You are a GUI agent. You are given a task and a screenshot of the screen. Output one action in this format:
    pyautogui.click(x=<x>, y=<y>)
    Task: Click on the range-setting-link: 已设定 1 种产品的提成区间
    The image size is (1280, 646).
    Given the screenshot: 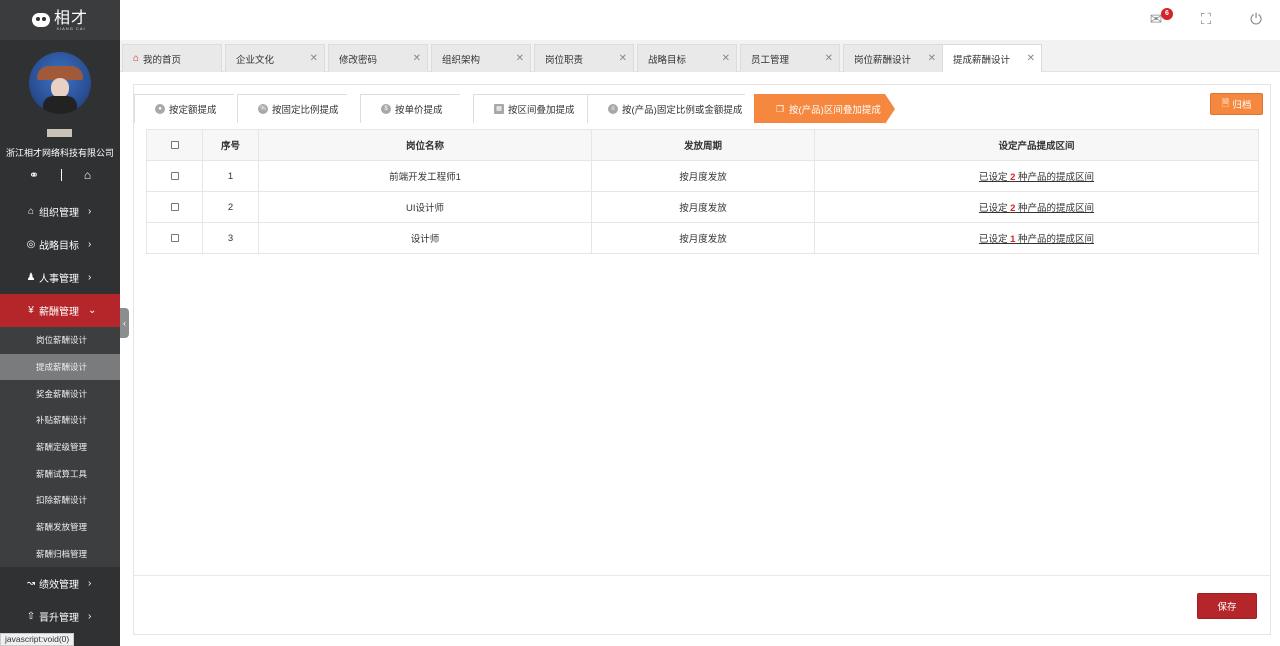 What is the action you would take?
    pyautogui.click(x=1036, y=239)
    